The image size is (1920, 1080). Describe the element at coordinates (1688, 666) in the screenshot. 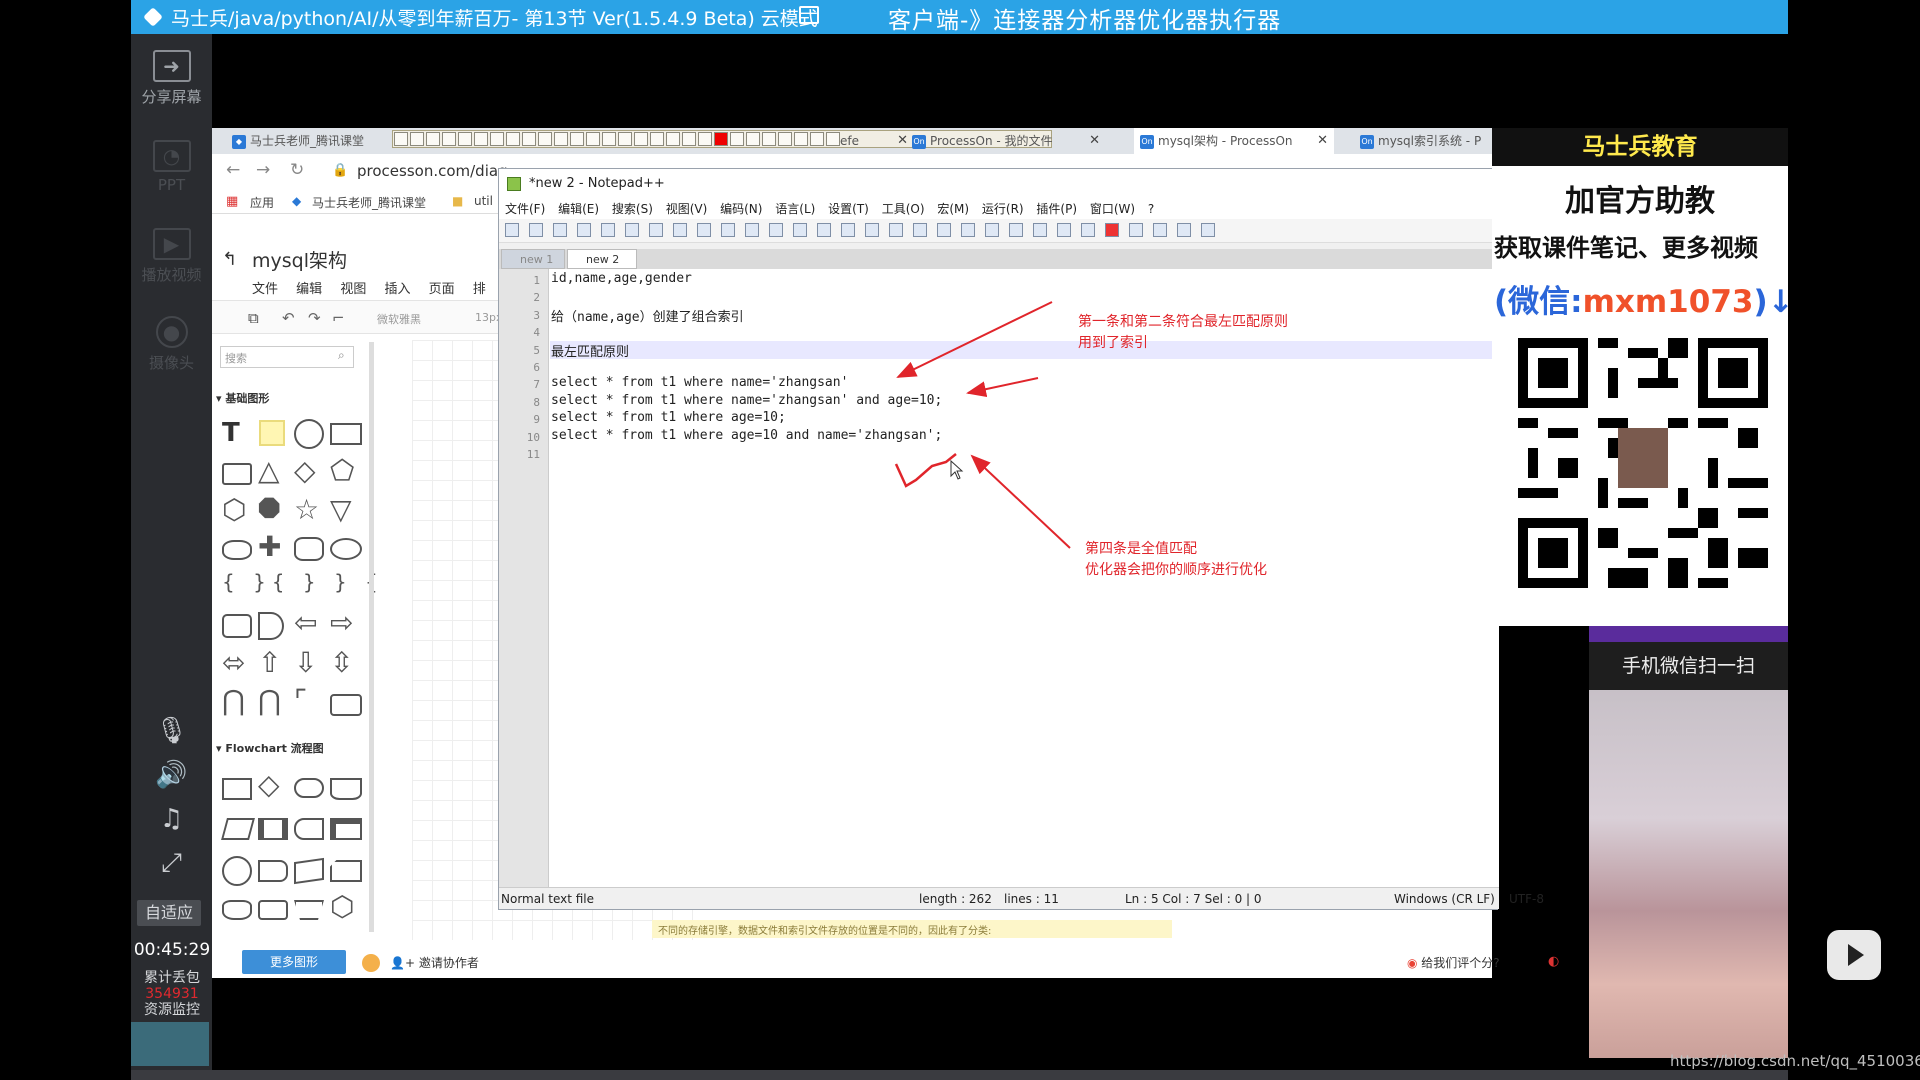

I see `scan-hint: 手机微信扫一扫` at that location.